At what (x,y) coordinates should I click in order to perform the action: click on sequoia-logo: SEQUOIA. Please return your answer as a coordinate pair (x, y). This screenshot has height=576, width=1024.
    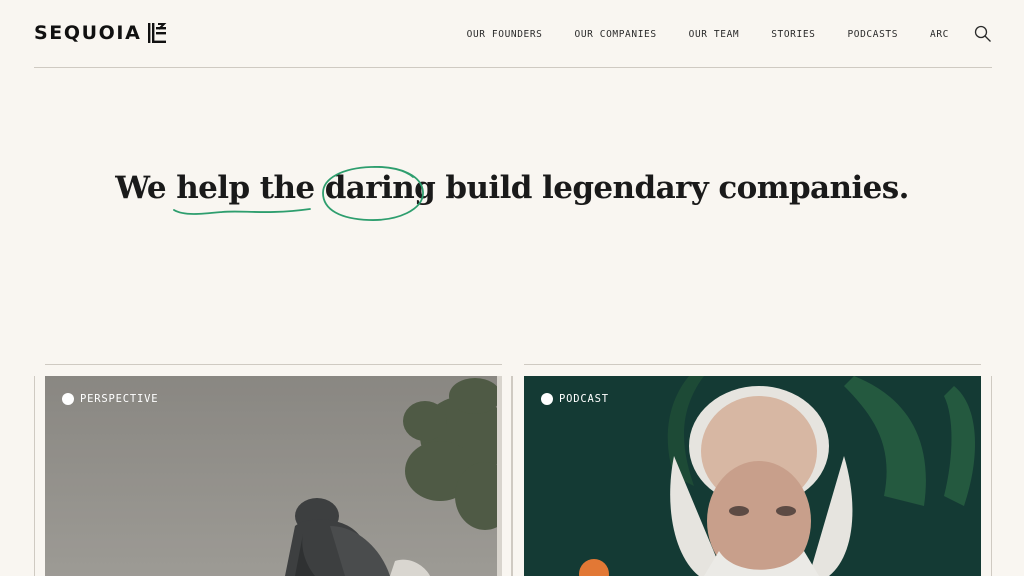
    Looking at the image, I should click on (100, 33).